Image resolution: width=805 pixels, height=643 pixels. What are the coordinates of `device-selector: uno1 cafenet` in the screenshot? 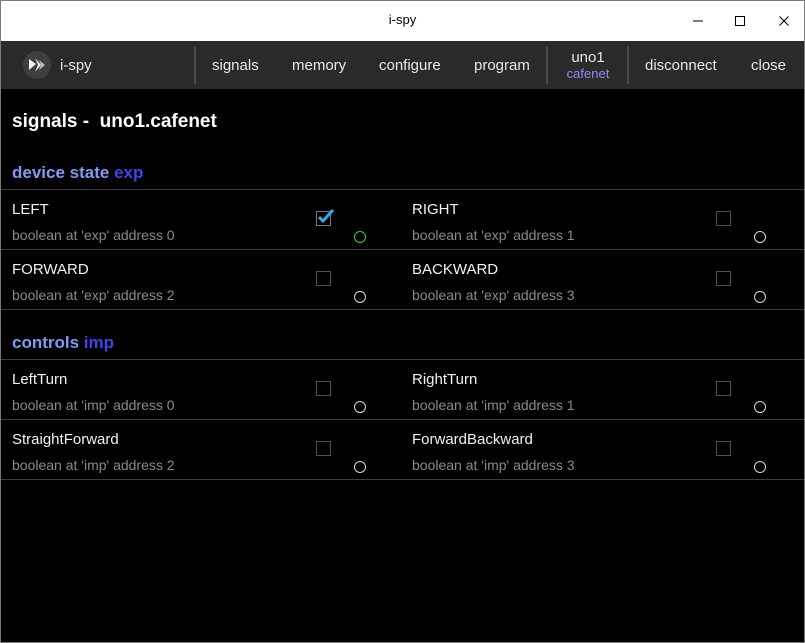 It's located at (588, 65).